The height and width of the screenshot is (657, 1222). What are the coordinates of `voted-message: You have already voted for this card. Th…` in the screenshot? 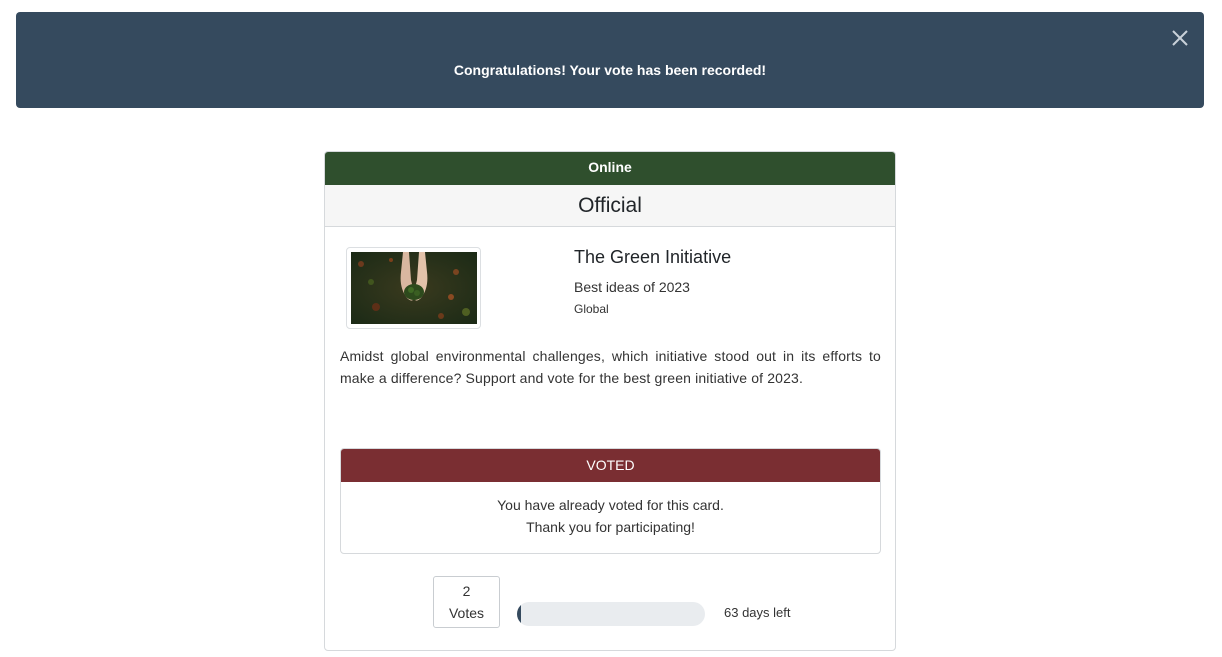 It's located at (610, 510).